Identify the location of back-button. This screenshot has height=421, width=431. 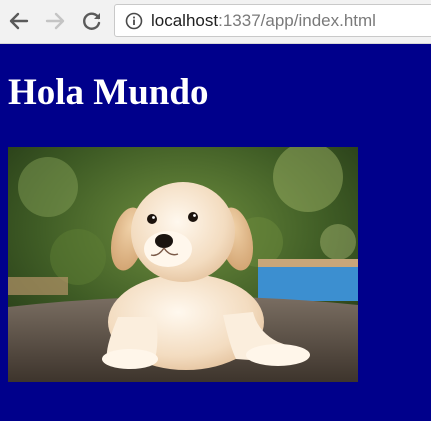
(19, 21).